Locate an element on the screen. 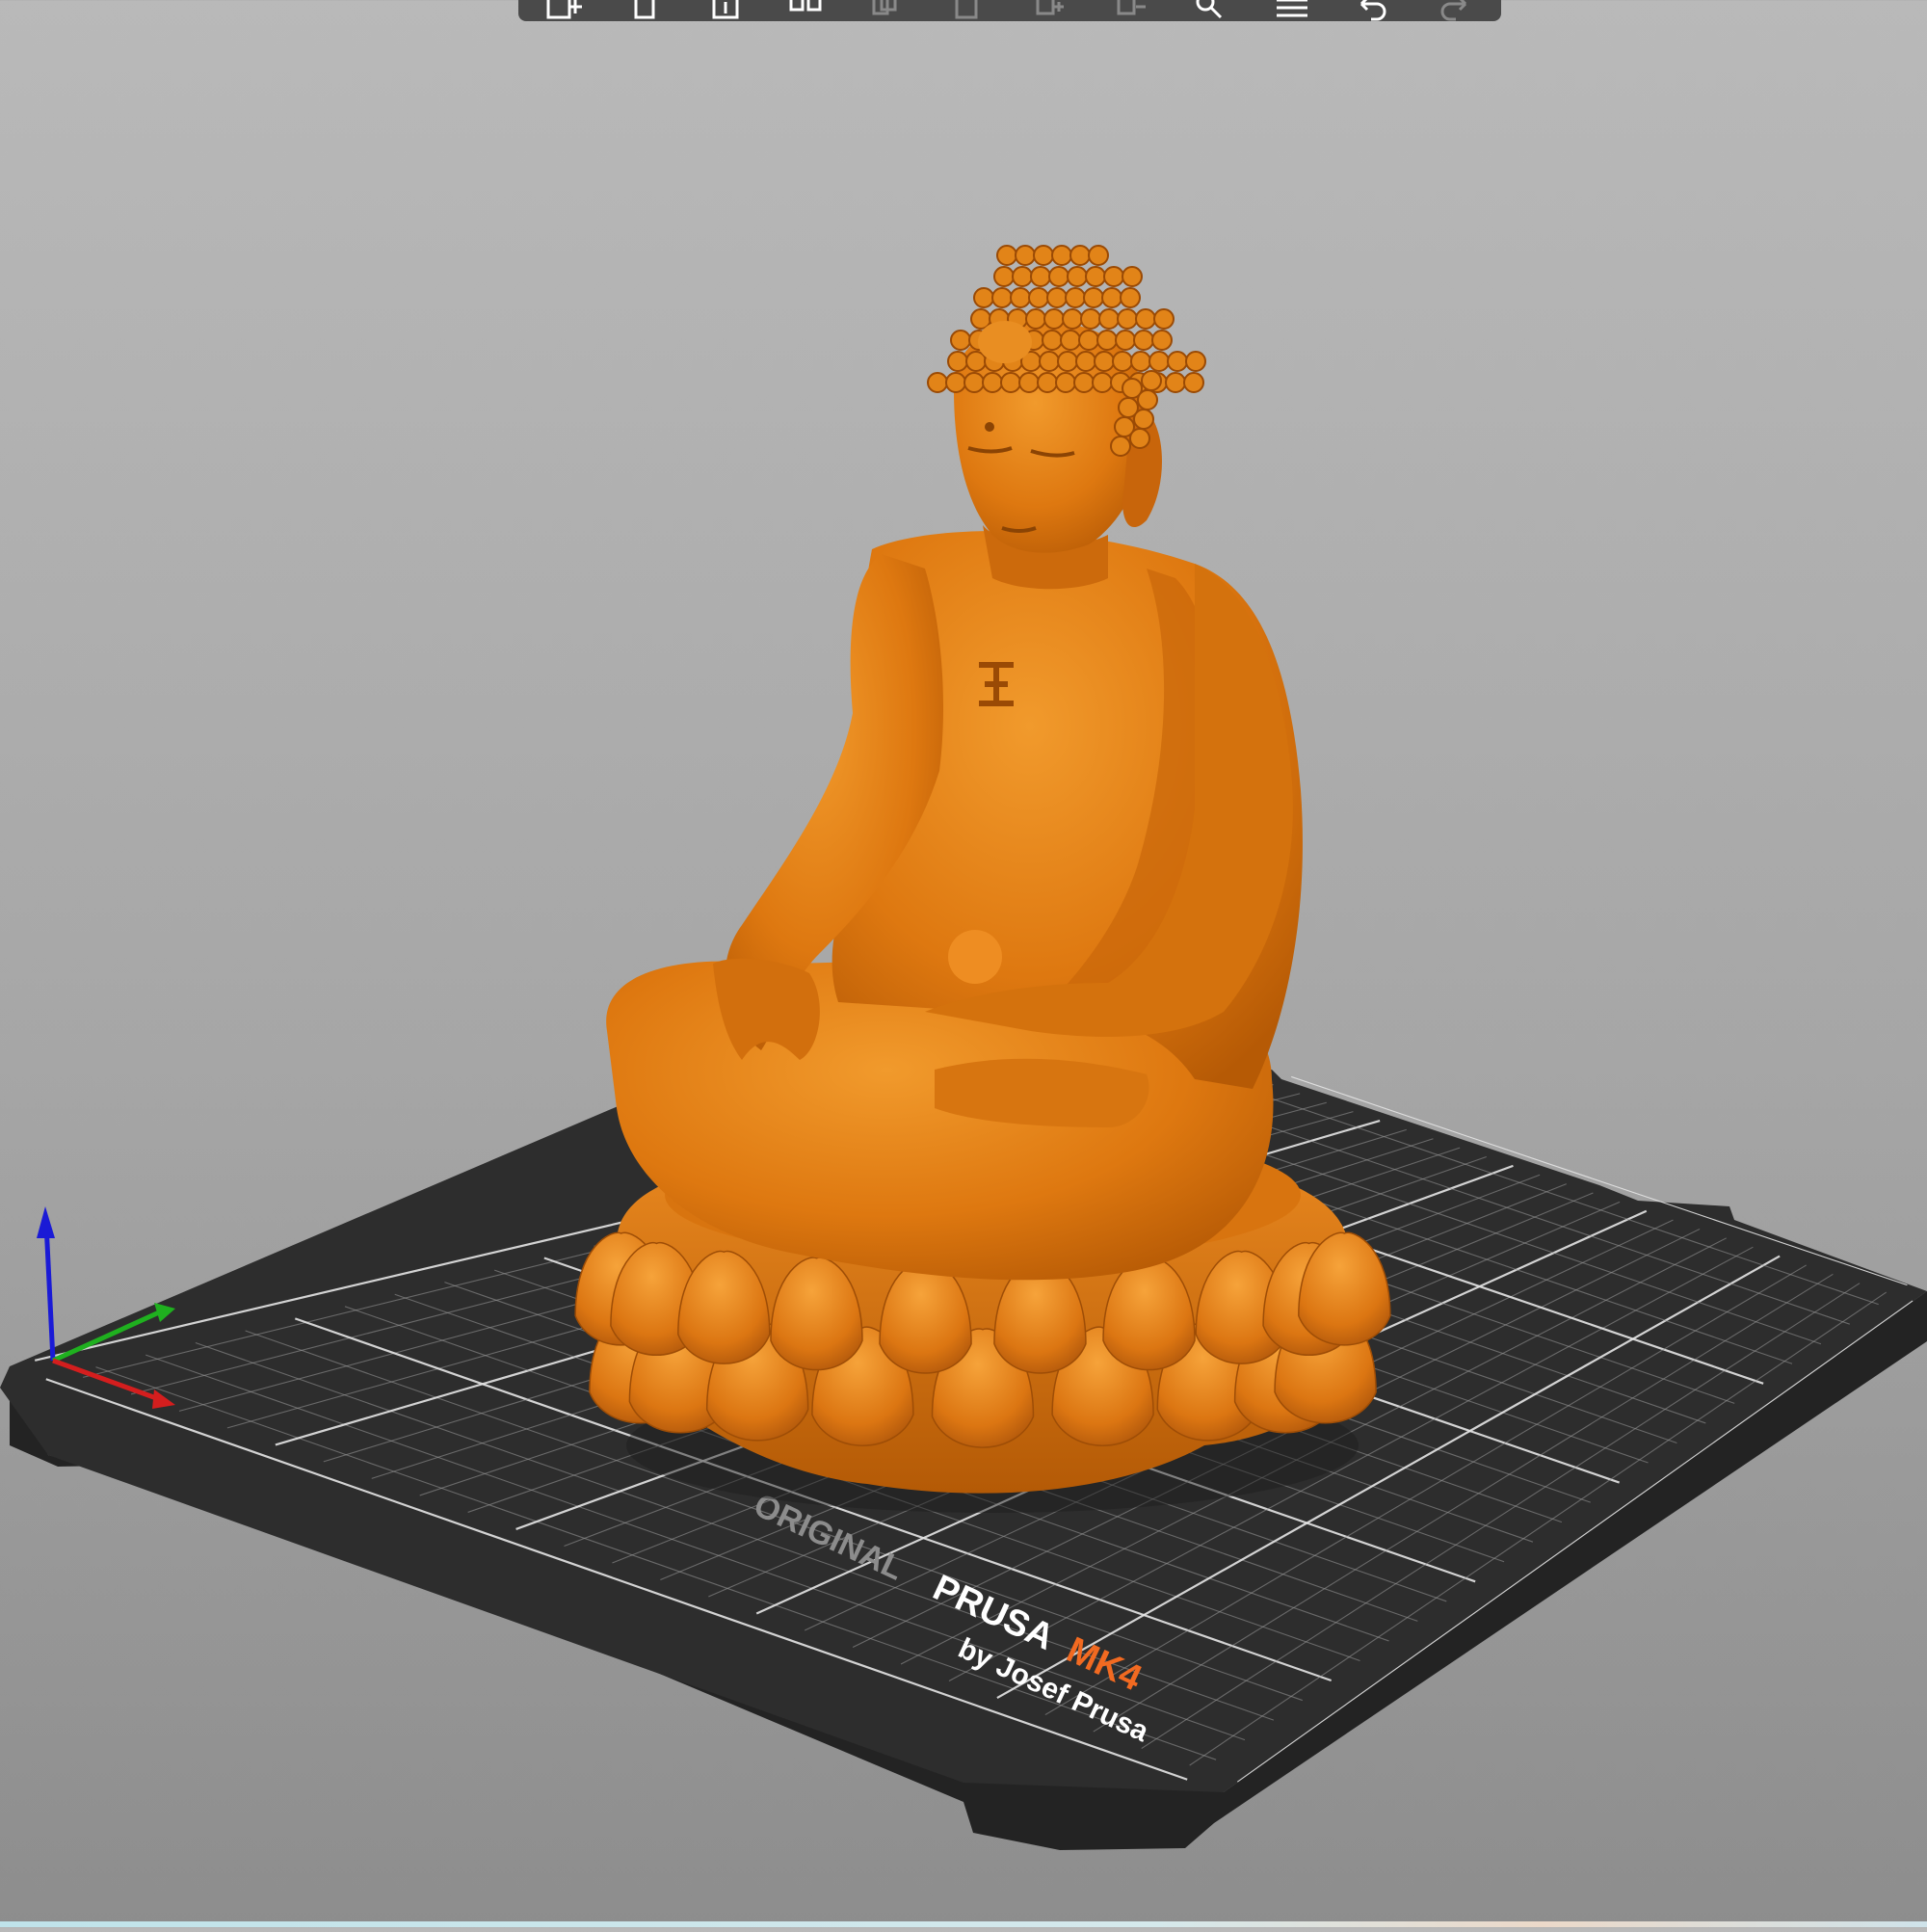  redo-icon is located at coordinates (1453, 10).